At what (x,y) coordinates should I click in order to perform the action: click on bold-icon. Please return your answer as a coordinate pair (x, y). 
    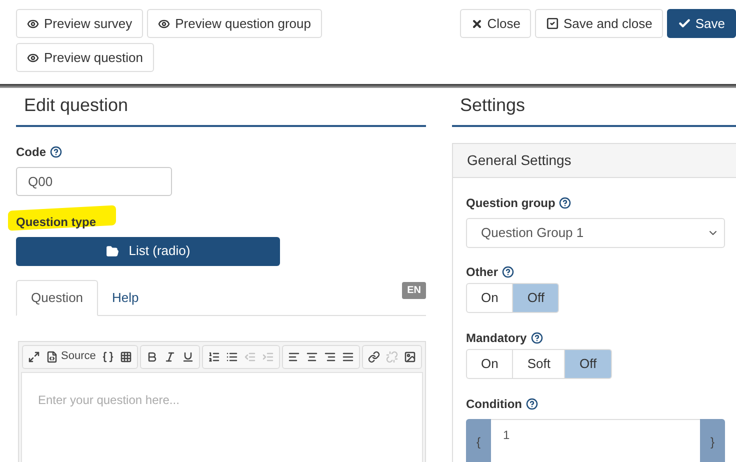
    Looking at the image, I should click on (152, 356).